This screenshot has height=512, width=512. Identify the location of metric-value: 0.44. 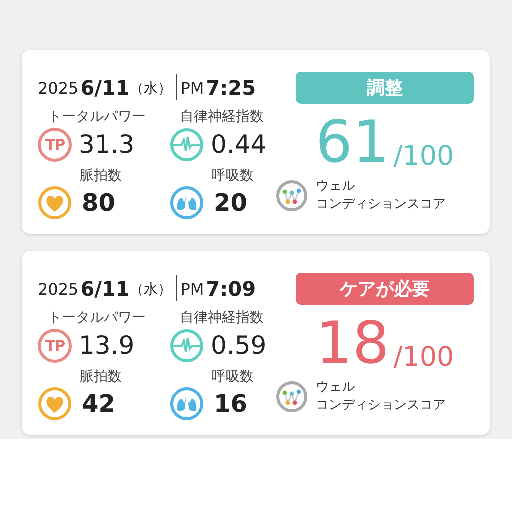
(239, 145).